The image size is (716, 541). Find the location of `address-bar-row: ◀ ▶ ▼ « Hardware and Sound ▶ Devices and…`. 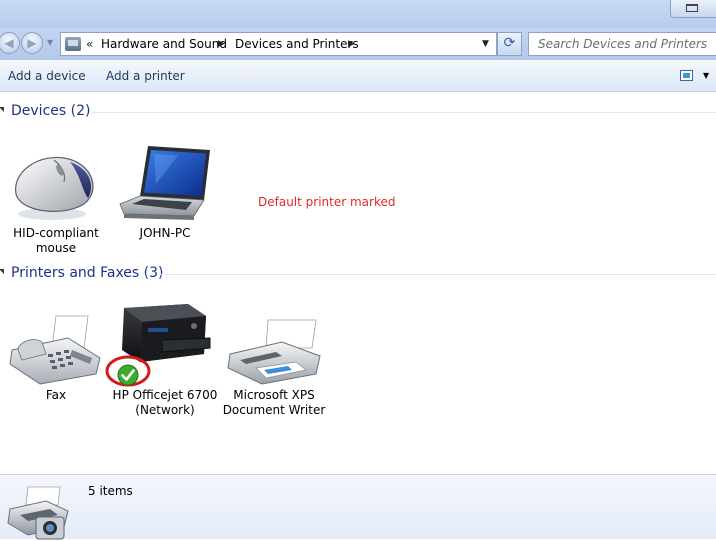

address-bar-row: ◀ ▶ ▼ « Hardware and Sound ▶ Devices and… is located at coordinates (358, 44).